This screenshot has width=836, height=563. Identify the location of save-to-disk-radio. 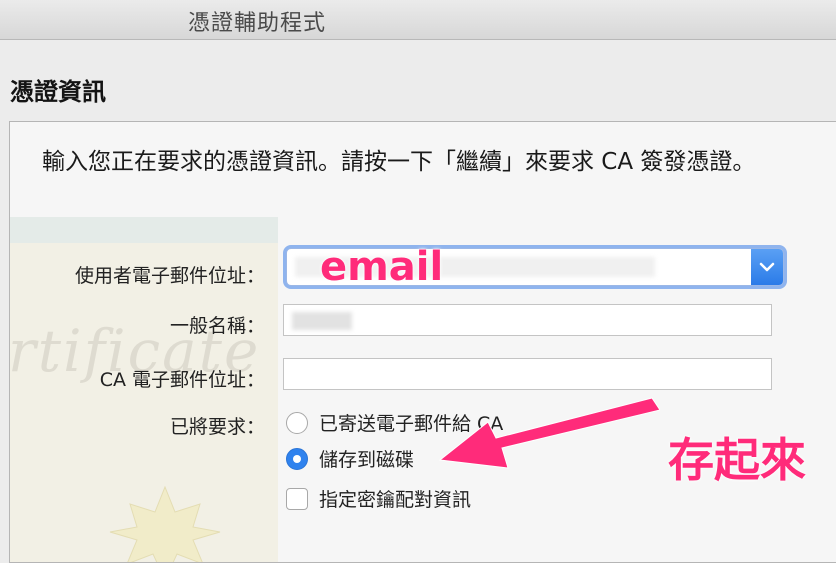
(297, 459).